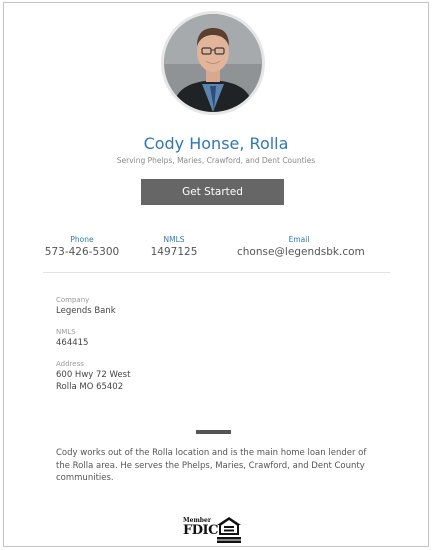  I want to click on address-line-2: Rolla MO 65402, so click(90, 387).